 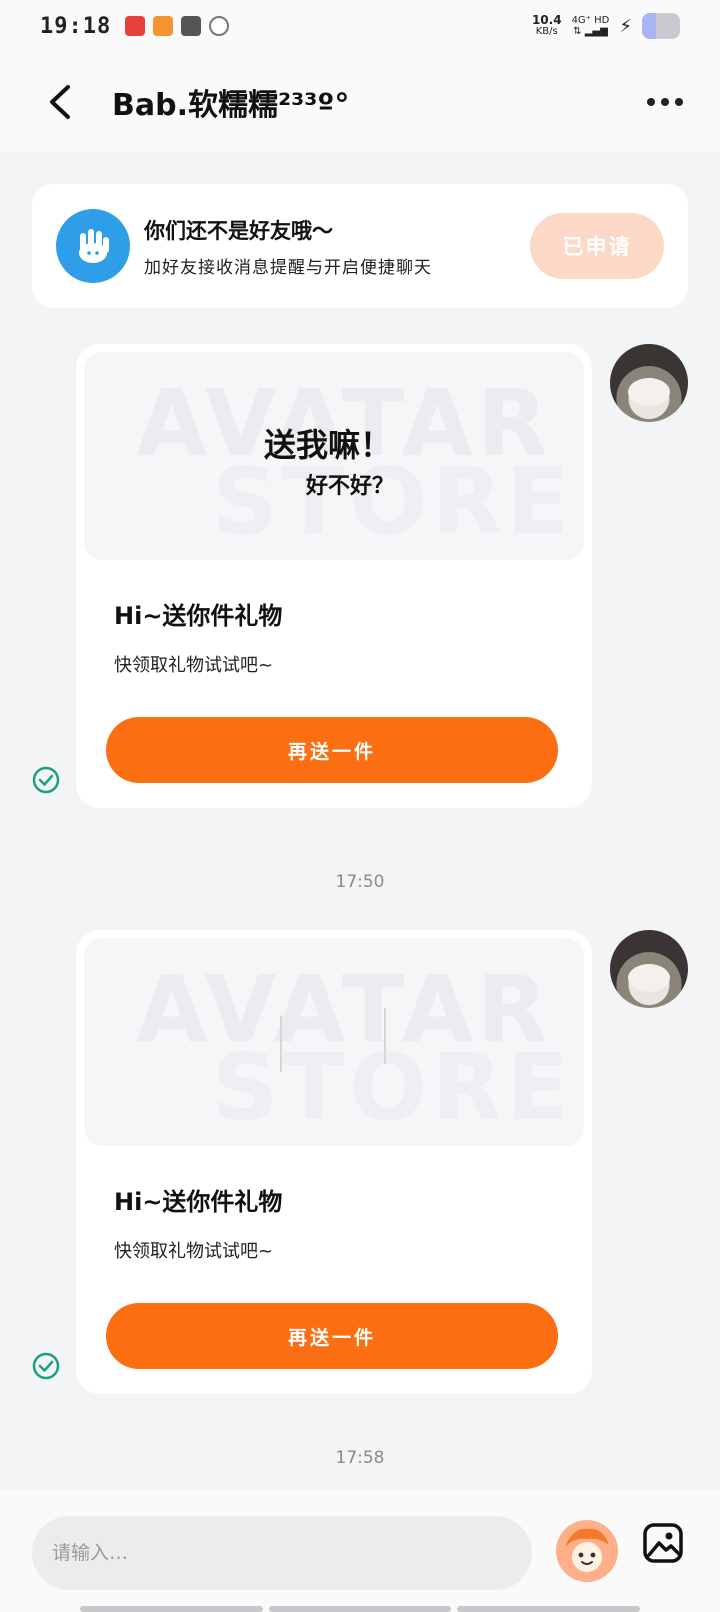 I want to click on more-dots-icon, so click(x=651, y=102).